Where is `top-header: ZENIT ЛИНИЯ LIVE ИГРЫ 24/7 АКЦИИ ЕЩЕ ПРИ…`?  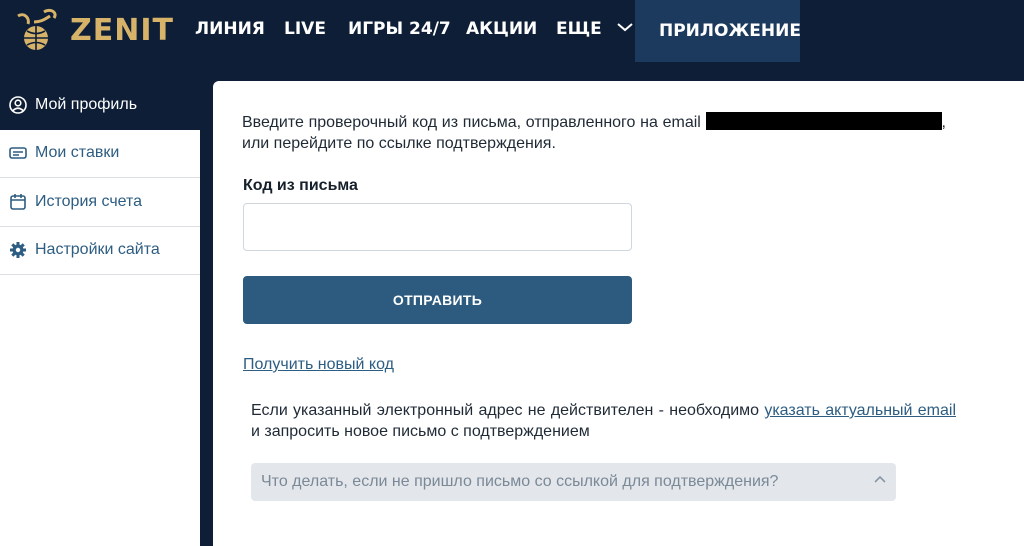
top-header: ZENIT ЛИНИЯ LIVE ИГРЫ 24/7 АКЦИИ ЕЩЕ ПРИ… is located at coordinates (512, 31).